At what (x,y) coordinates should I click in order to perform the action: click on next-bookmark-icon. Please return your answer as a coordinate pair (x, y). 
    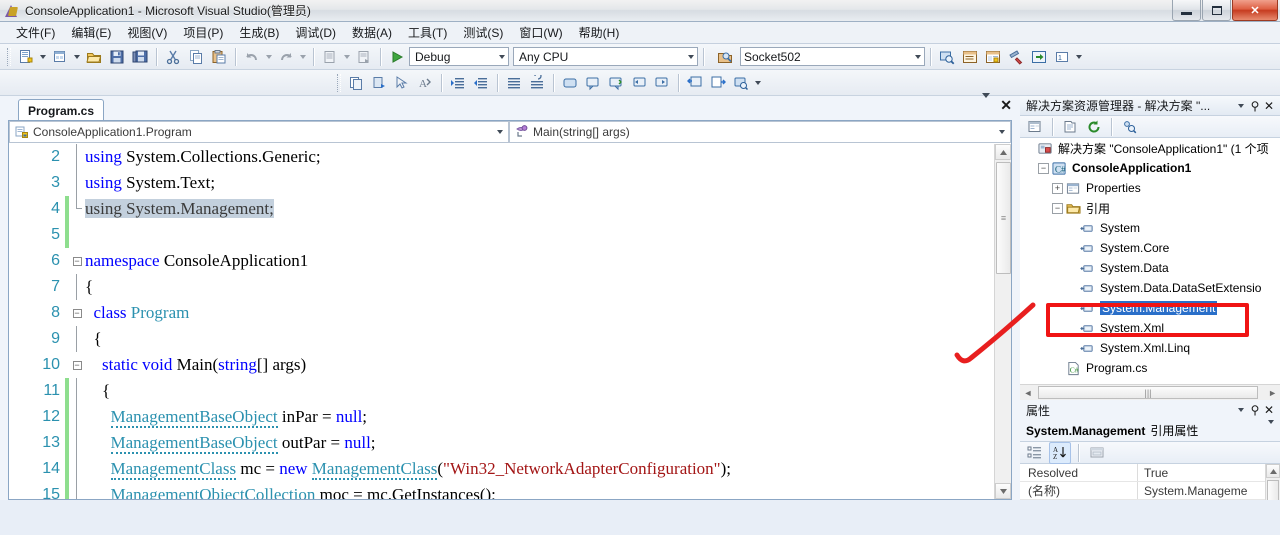
    Looking at the image, I should click on (662, 83).